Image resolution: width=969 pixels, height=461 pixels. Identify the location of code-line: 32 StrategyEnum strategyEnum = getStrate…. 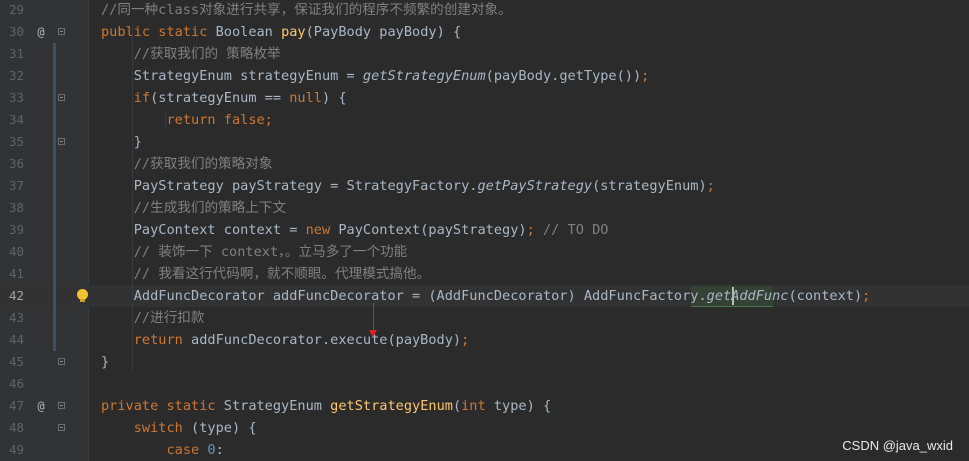
(484, 76).